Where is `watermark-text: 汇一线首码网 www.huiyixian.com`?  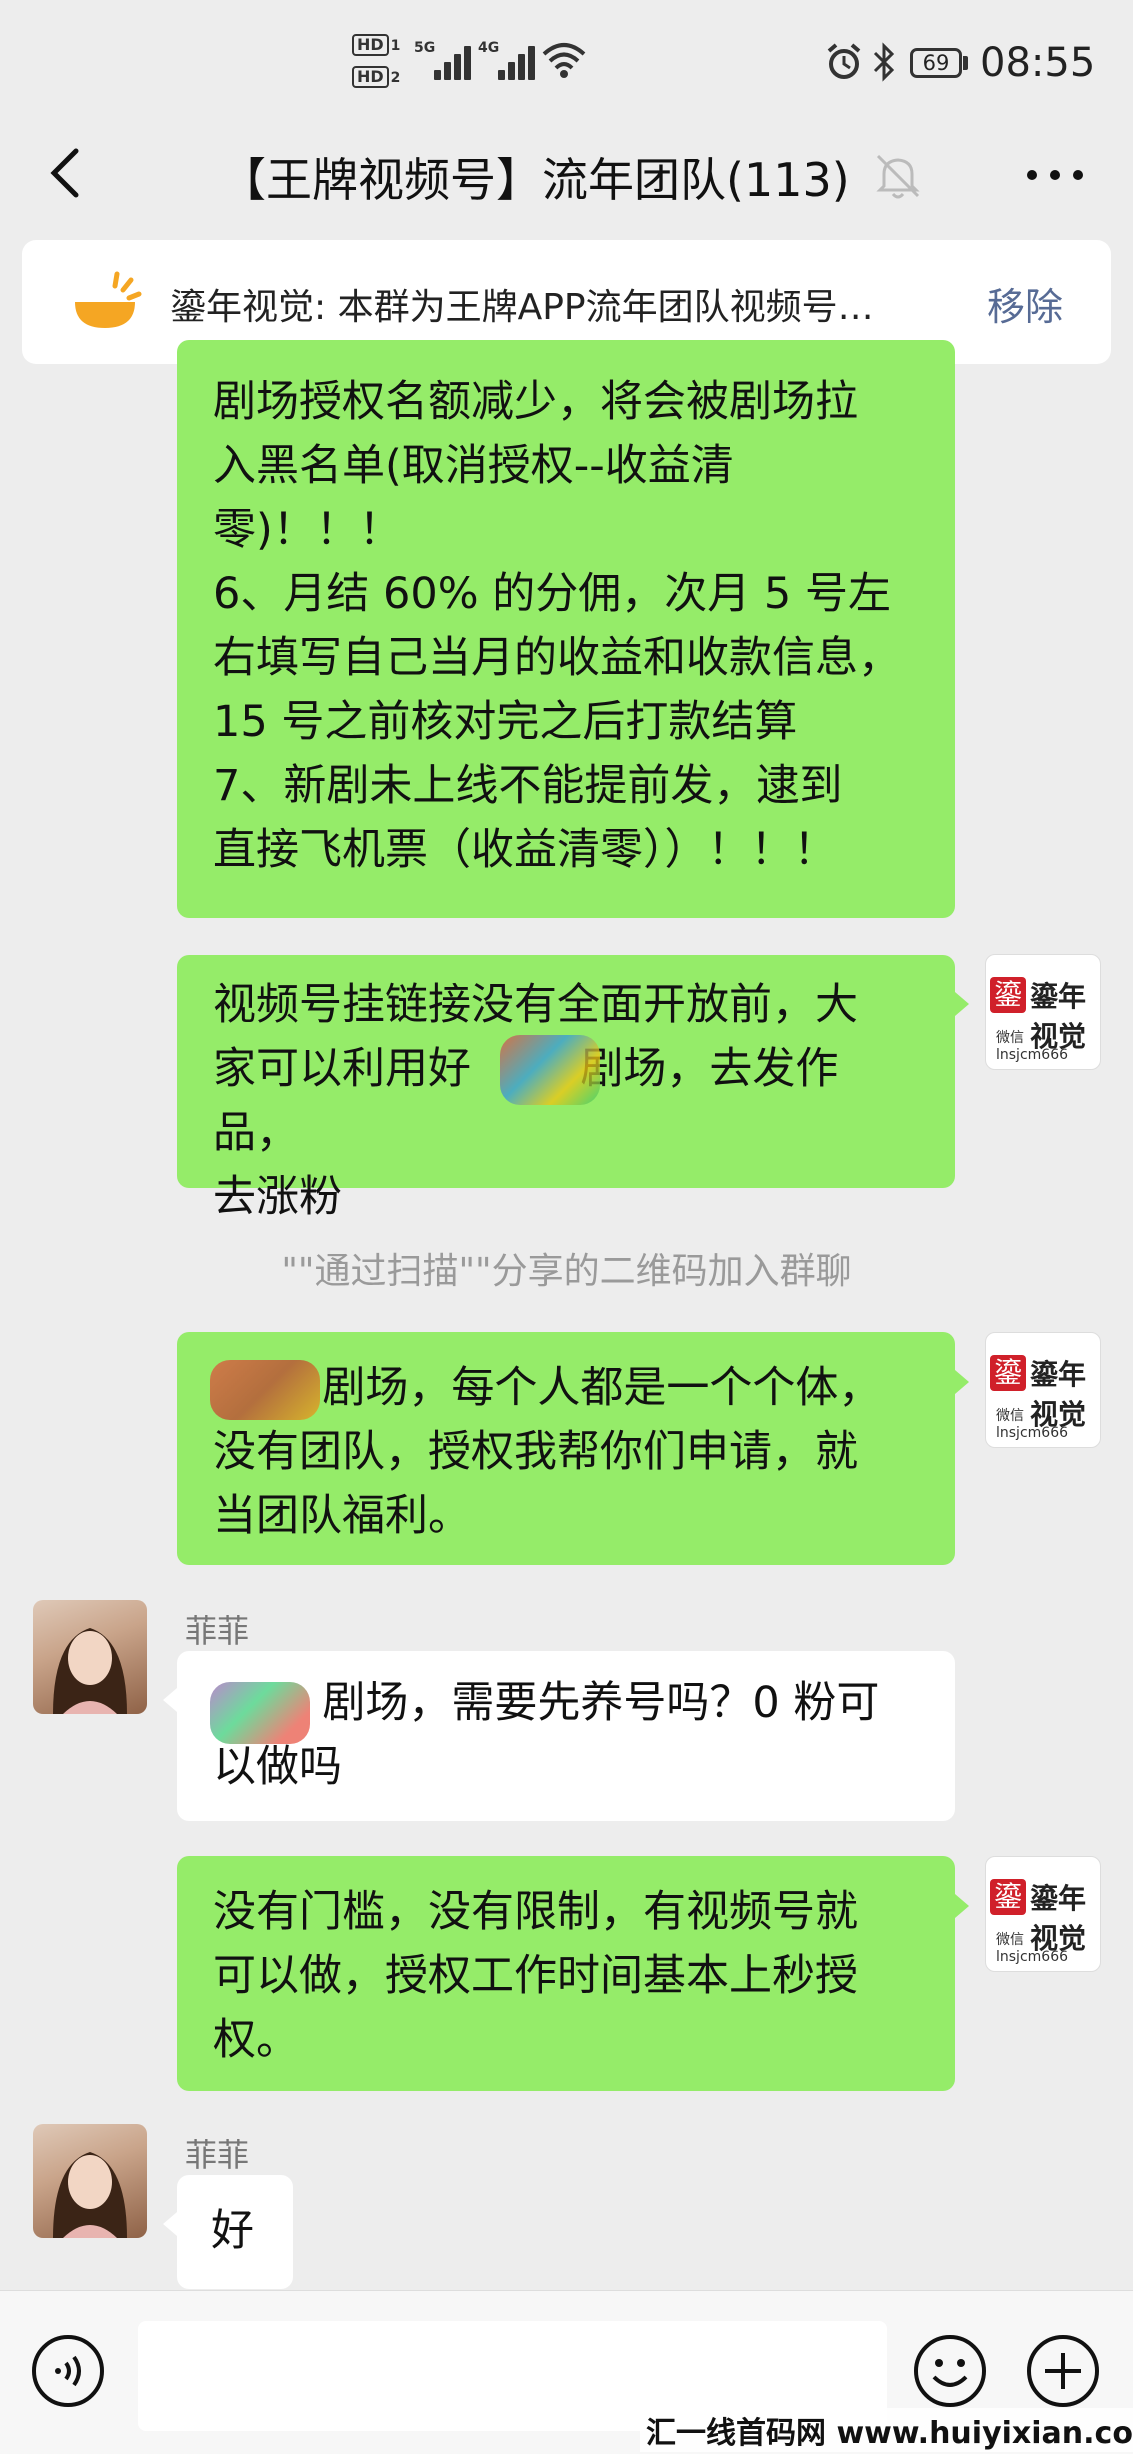 watermark-text: 汇一线首码网 www.huiyixian.com is located at coordinates (886, 2430).